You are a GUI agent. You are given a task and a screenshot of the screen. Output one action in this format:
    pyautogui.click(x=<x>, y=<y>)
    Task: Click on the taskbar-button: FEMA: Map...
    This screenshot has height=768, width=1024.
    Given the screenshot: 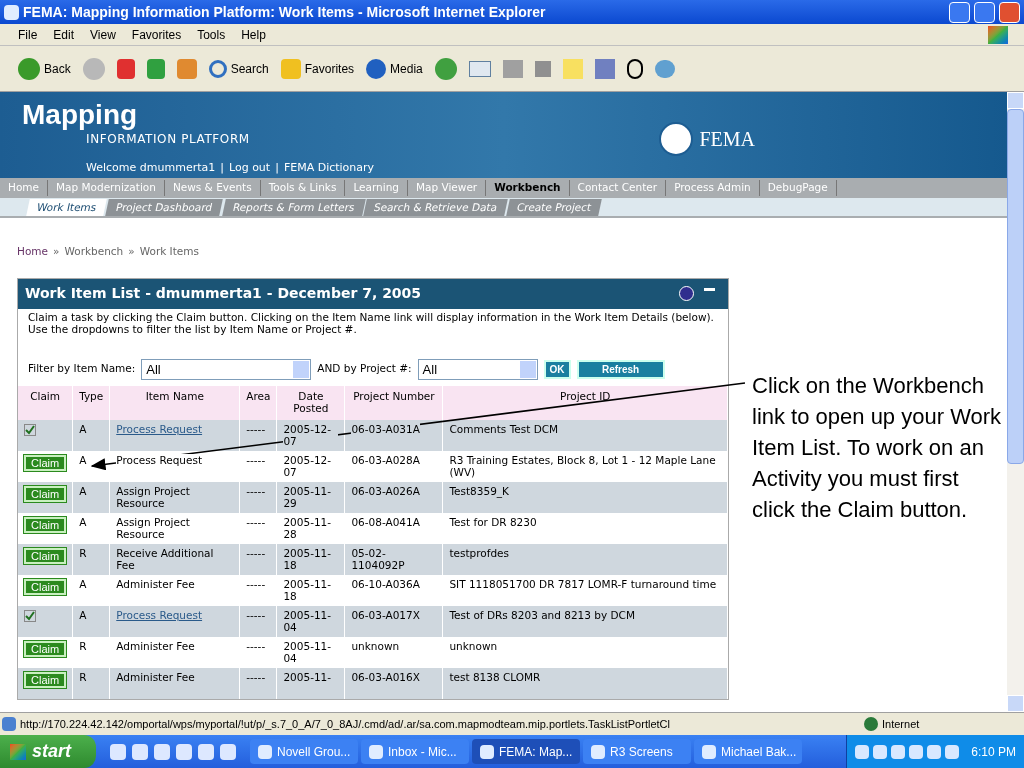 What is the action you would take?
    pyautogui.click(x=526, y=751)
    